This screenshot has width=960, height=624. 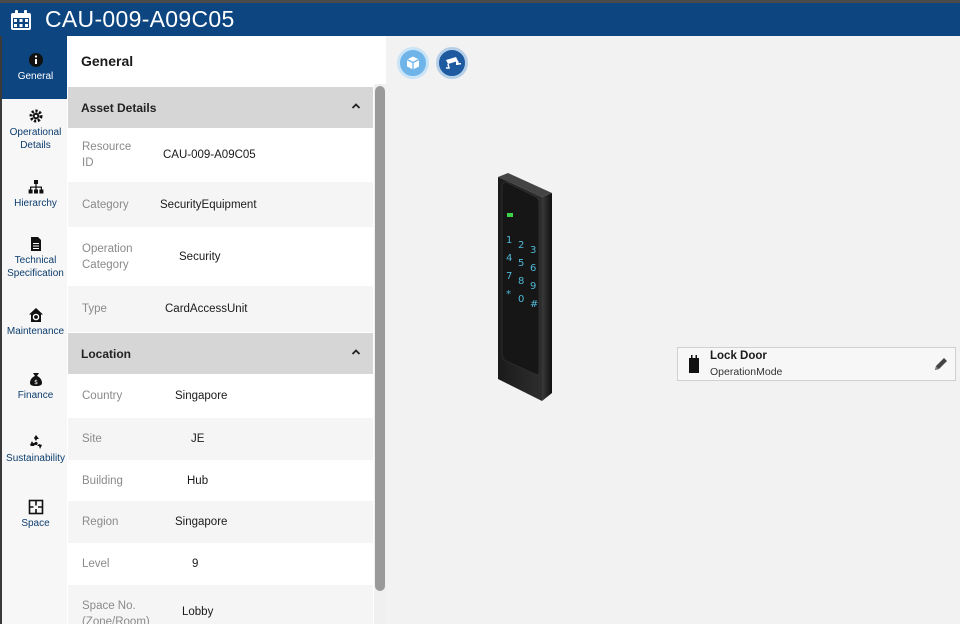 I want to click on detail-row: Level 9, so click(x=220, y=564).